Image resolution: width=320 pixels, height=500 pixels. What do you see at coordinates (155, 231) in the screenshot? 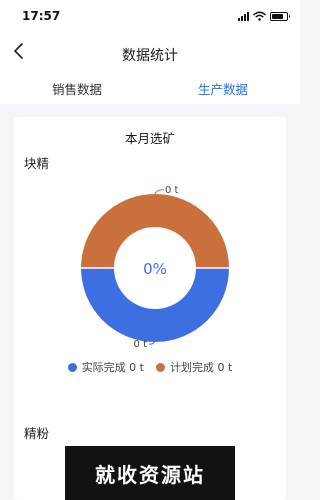
I see `chart-slice-plan` at bounding box center [155, 231].